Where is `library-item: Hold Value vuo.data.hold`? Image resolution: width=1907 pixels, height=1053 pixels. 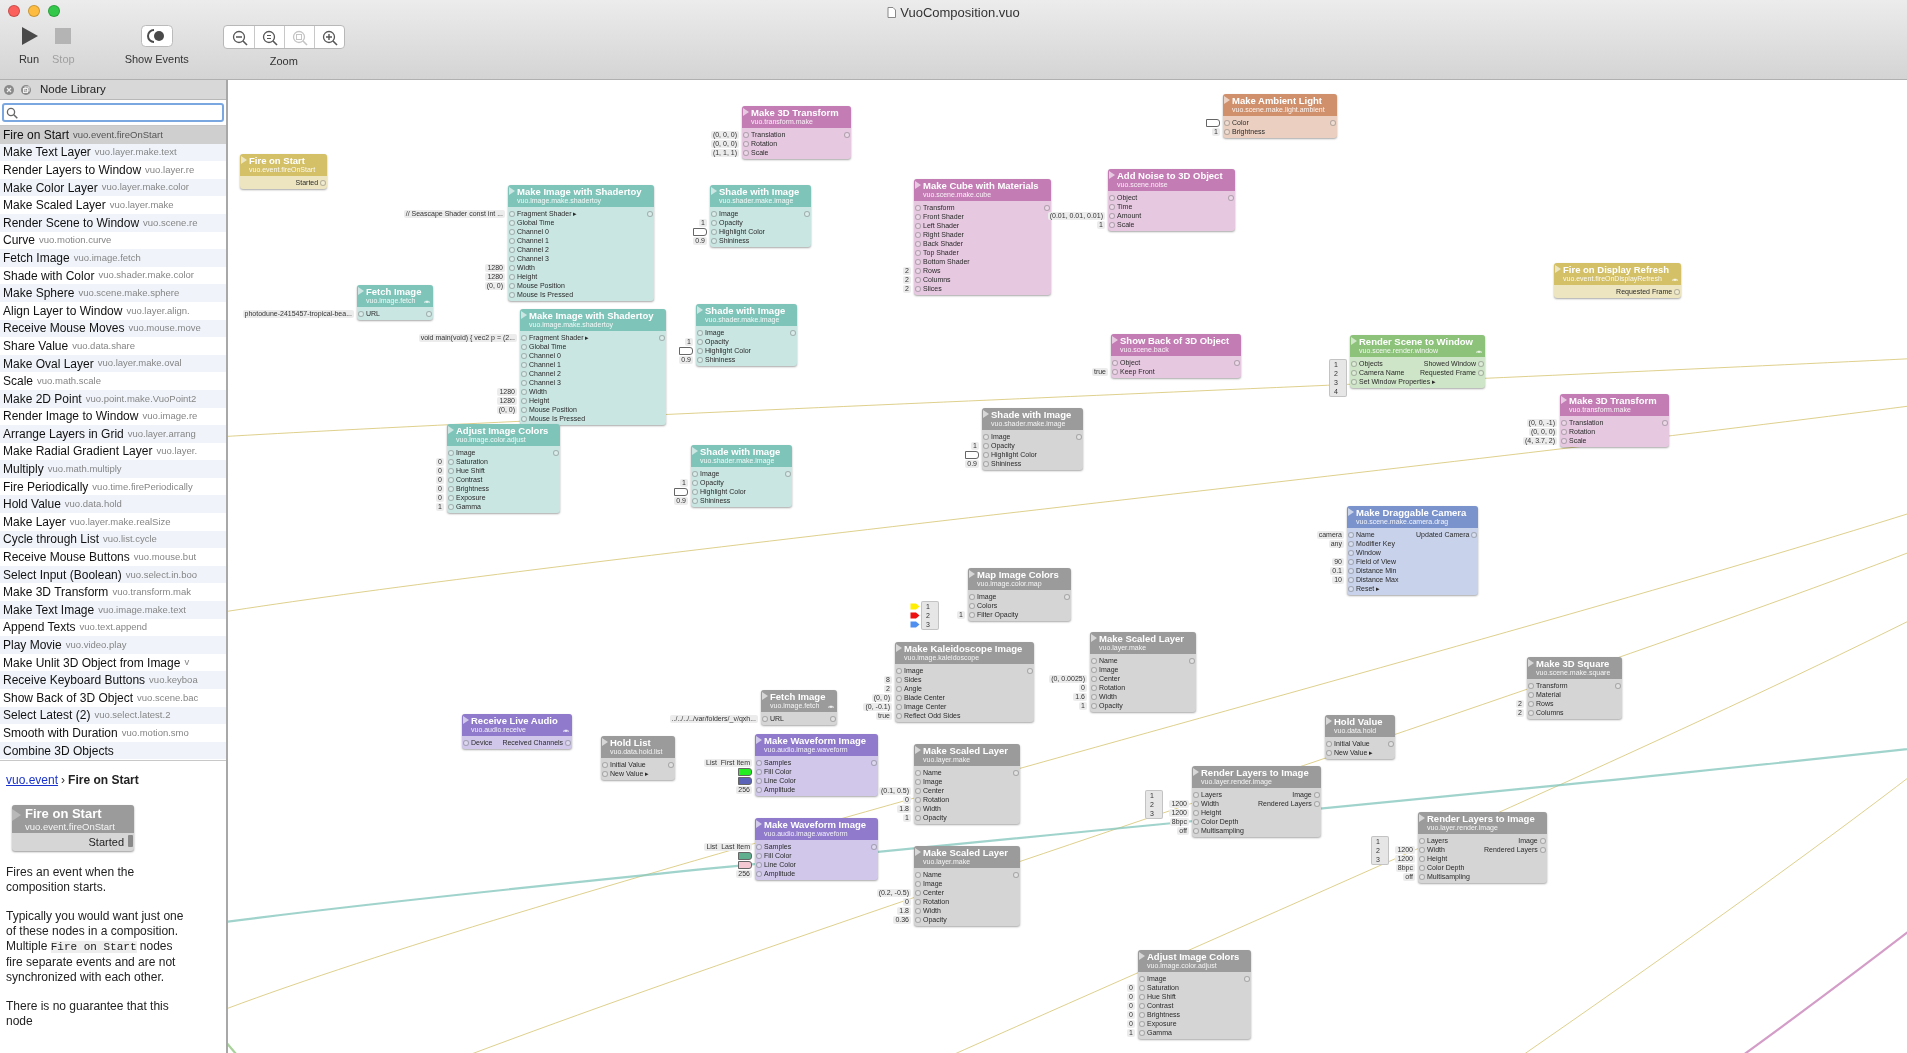 library-item: Hold Value vuo.data.hold is located at coordinates (113, 504).